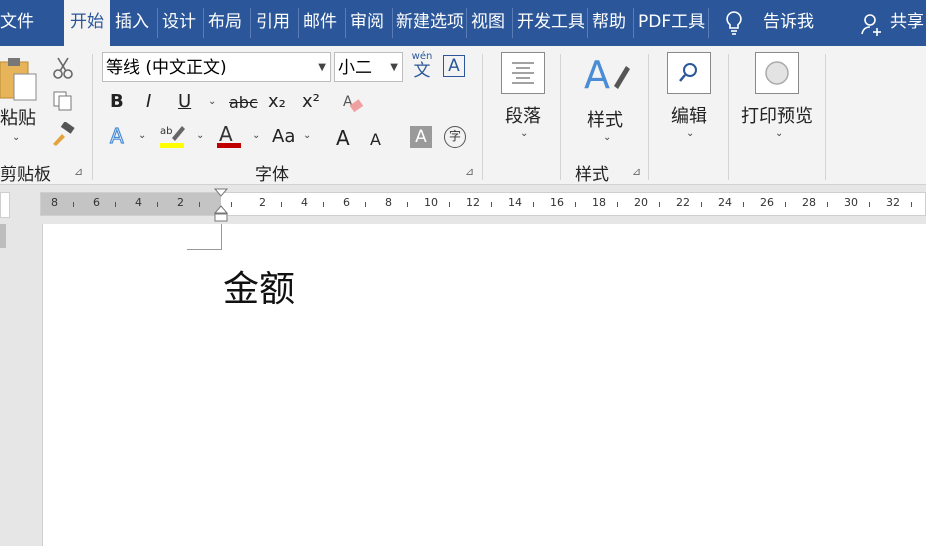 The height and width of the screenshot is (546, 926). Describe the element at coordinates (54, 202) in the screenshot. I see `ruler-number: 8` at that location.